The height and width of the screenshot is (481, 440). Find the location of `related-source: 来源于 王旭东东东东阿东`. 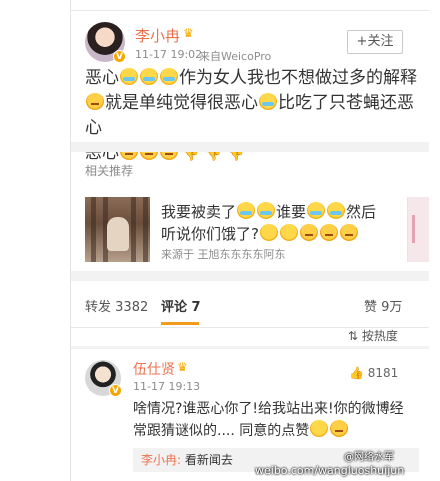

related-source: 来源于 王旭东东东东阿东 is located at coordinates (223, 254).